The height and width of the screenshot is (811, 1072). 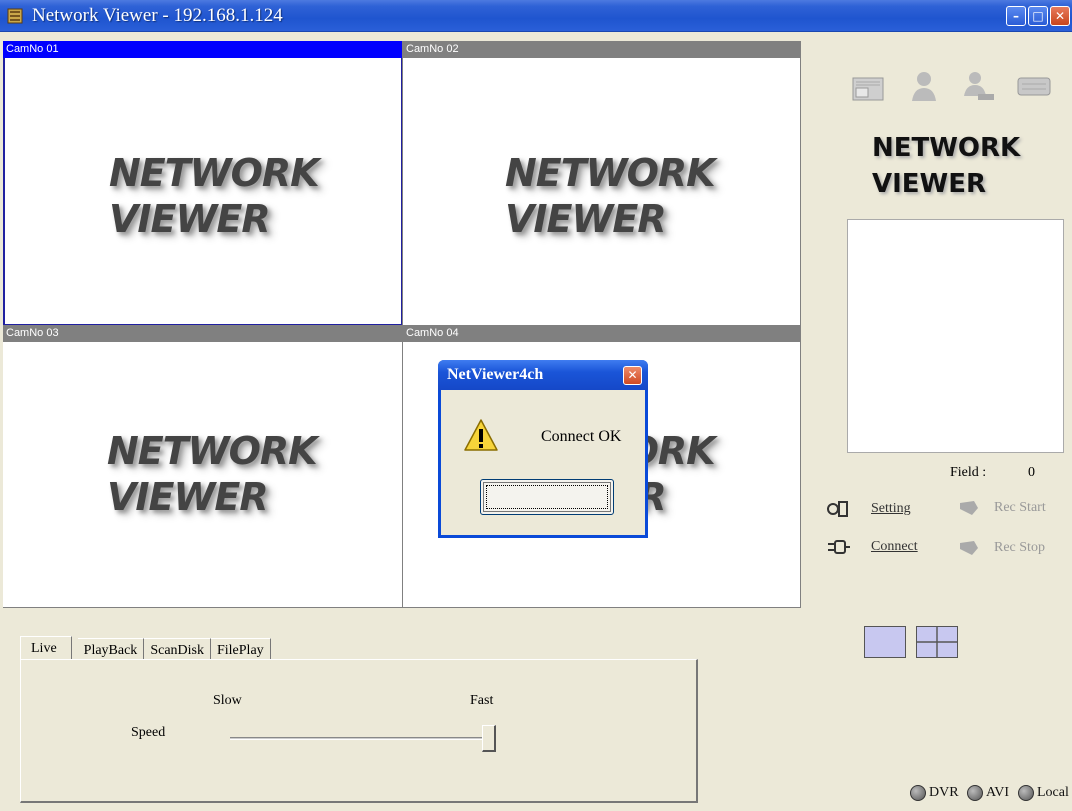 What do you see at coordinates (1060, 16) in the screenshot?
I see `close-button: ✕` at bounding box center [1060, 16].